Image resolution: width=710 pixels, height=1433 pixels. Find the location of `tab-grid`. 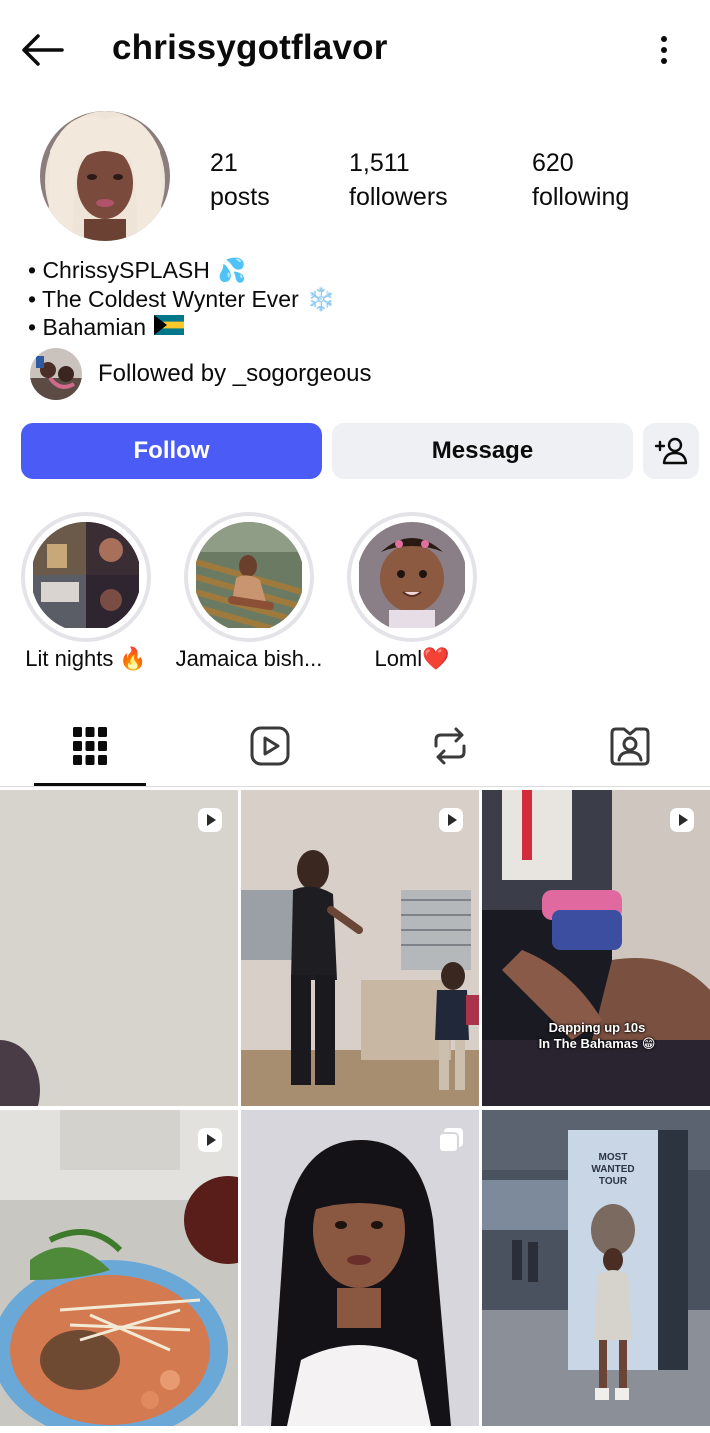

tab-grid is located at coordinates (90, 746).